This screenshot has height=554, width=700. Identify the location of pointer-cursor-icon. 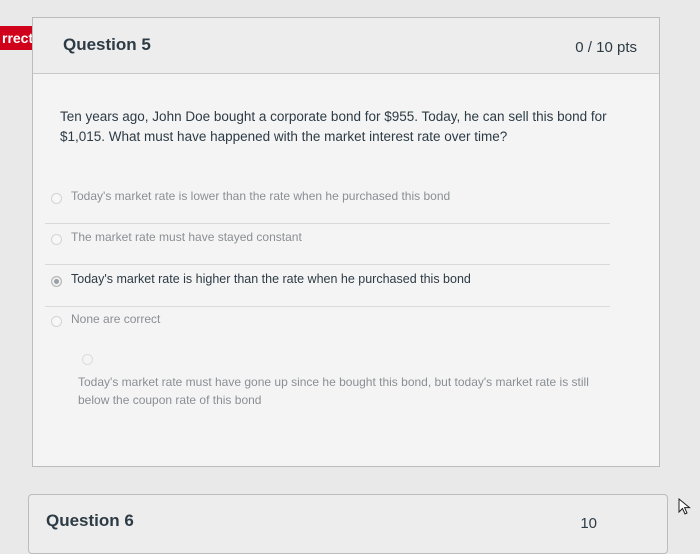
(684, 506).